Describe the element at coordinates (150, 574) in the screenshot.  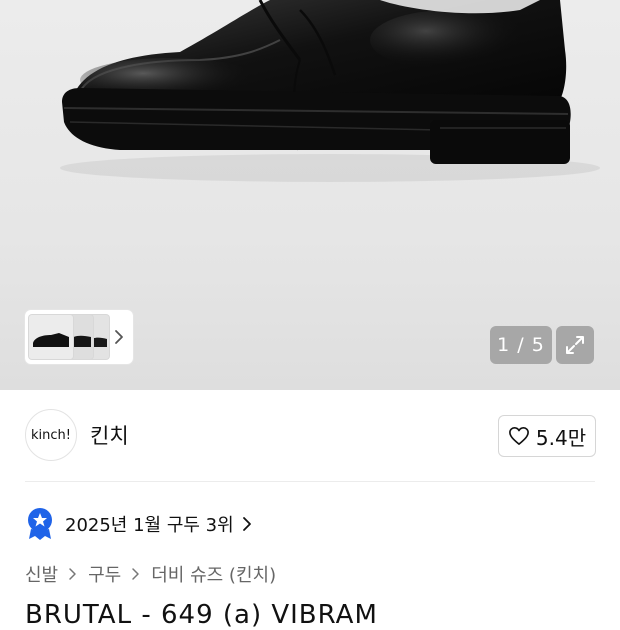
I see `breadcrumb: 신발 구두 더비 슈즈 (킨치)` at that location.